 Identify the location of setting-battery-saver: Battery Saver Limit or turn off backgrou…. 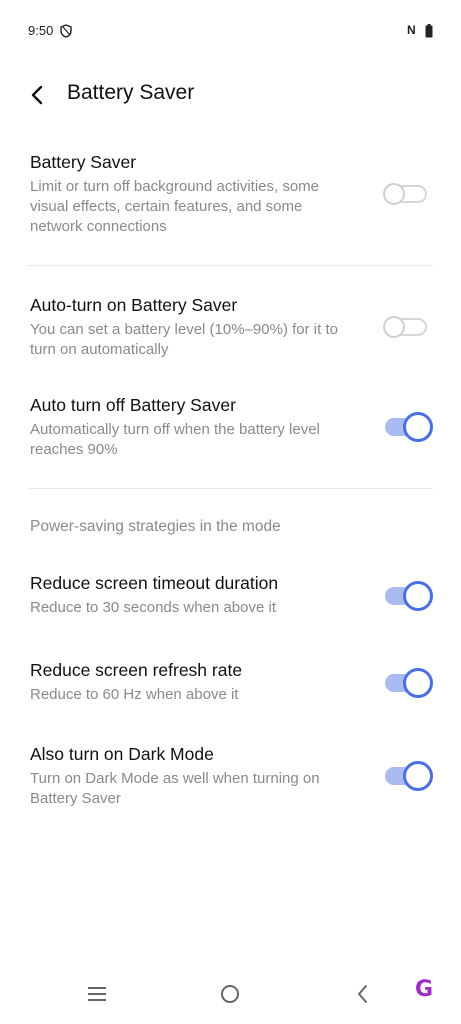
(230, 193).